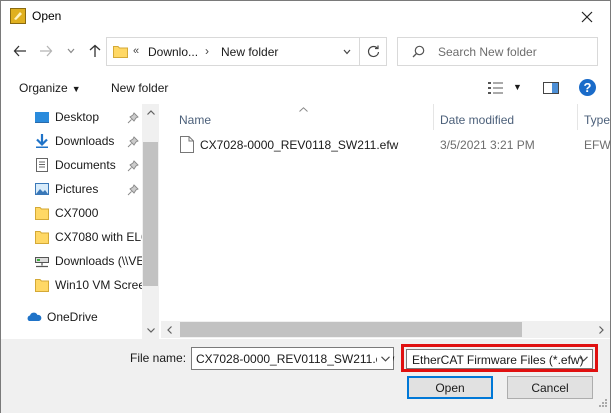  What do you see at coordinates (42, 261) in the screenshot?
I see `network-drive-icon` at bounding box center [42, 261].